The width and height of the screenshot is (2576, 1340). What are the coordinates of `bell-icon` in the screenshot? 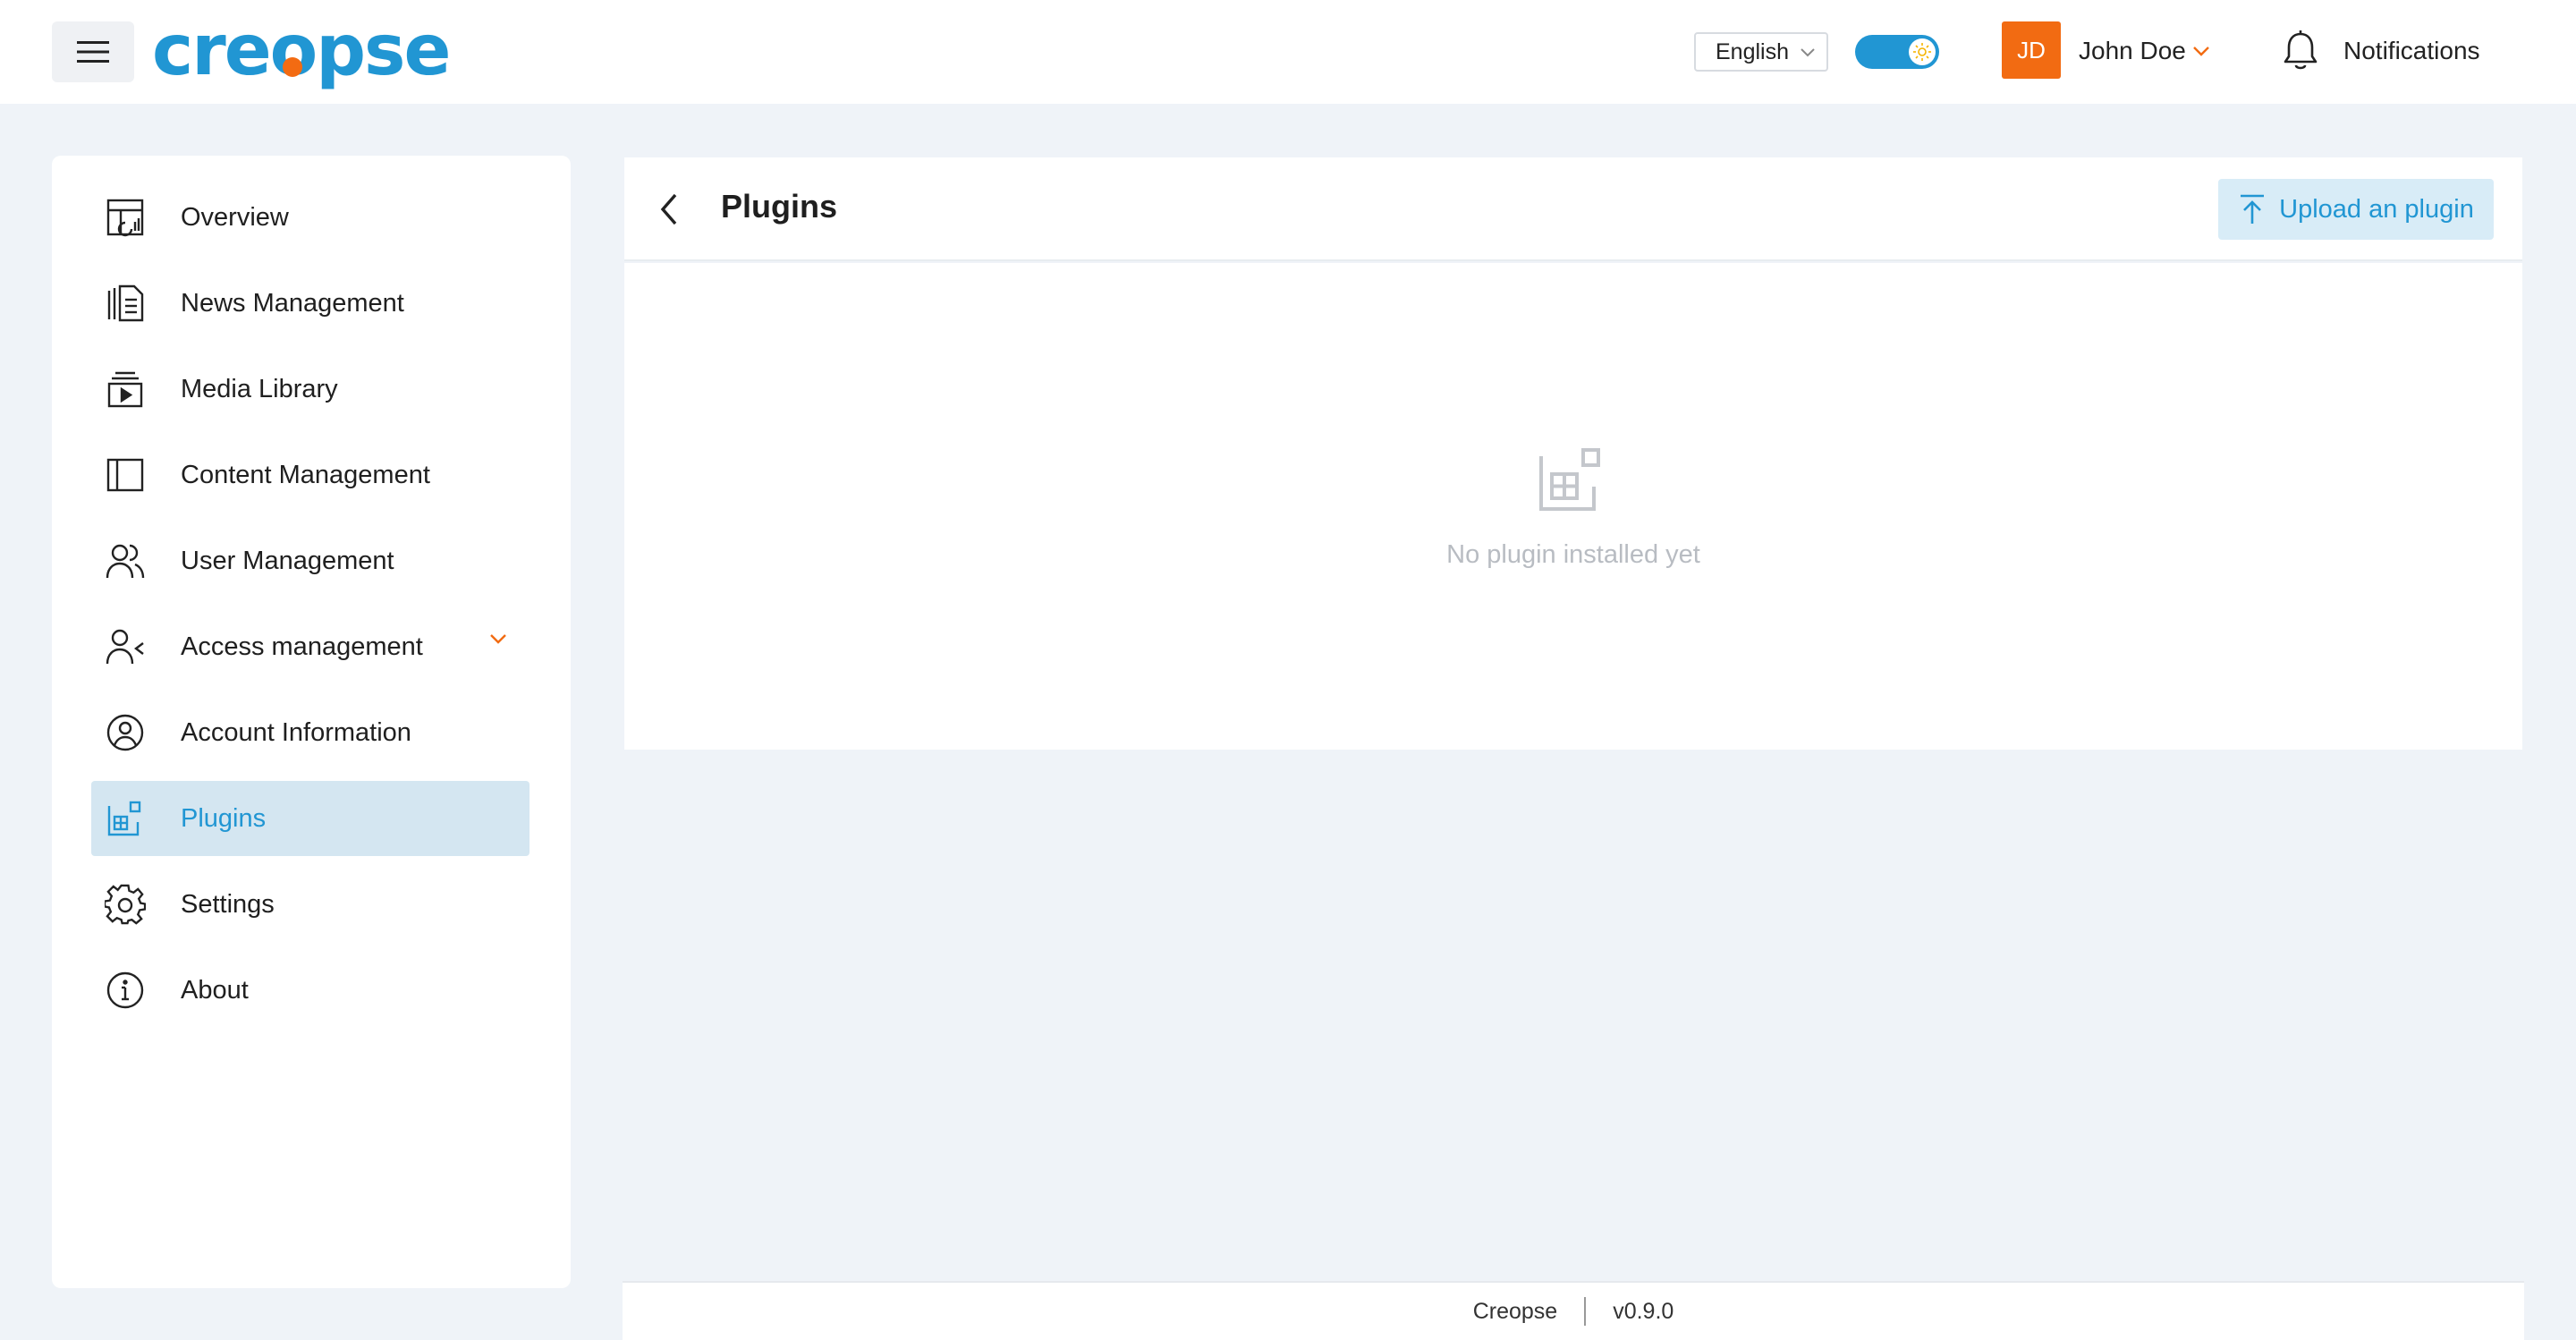 It's located at (2301, 50).